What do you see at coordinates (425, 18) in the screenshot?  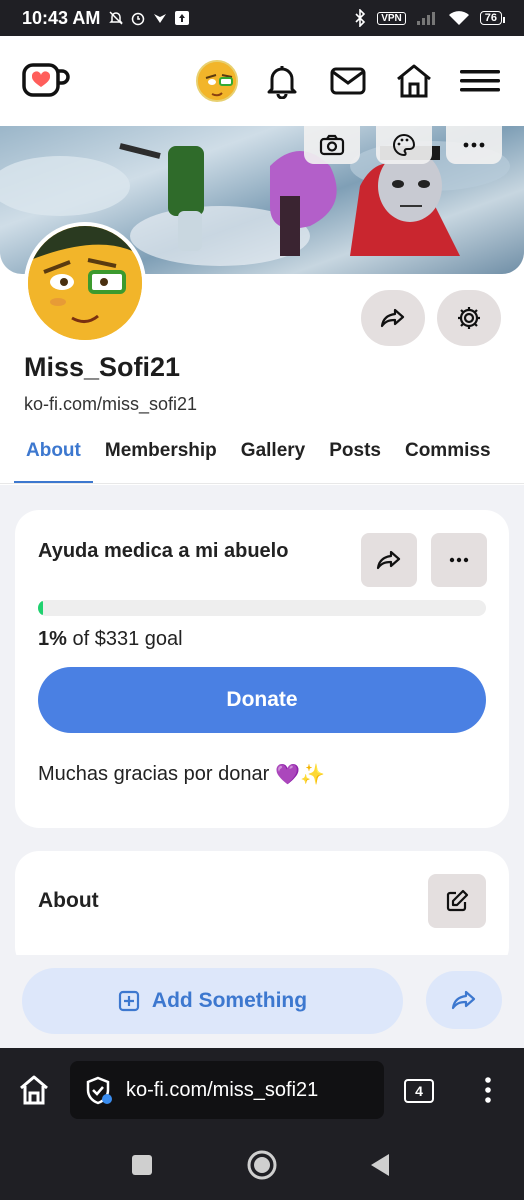 I see `signal-icon` at bounding box center [425, 18].